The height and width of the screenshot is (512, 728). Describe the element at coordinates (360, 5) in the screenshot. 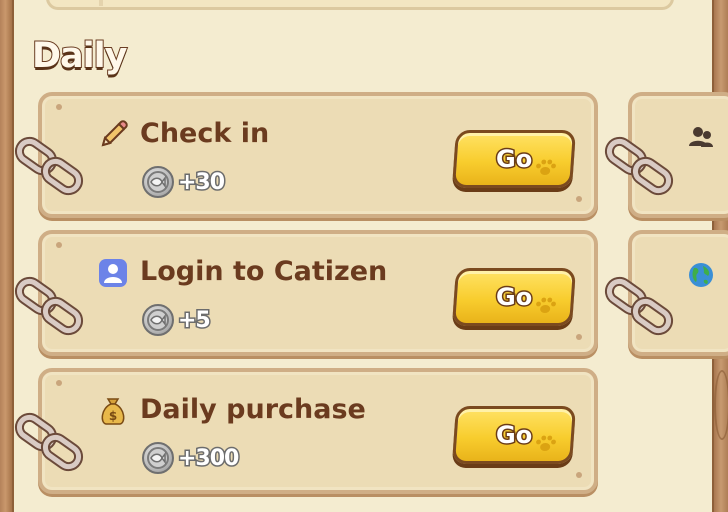

I see `previous-section-card` at that location.